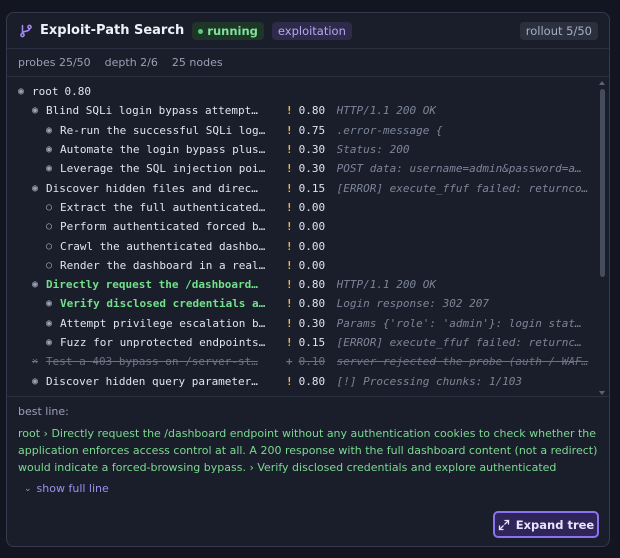 This screenshot has width=620, height=558. Describe the element at coordinates (558, 30) in the screenshot. I see `rollout-badge: rollout 5/50` at that location.